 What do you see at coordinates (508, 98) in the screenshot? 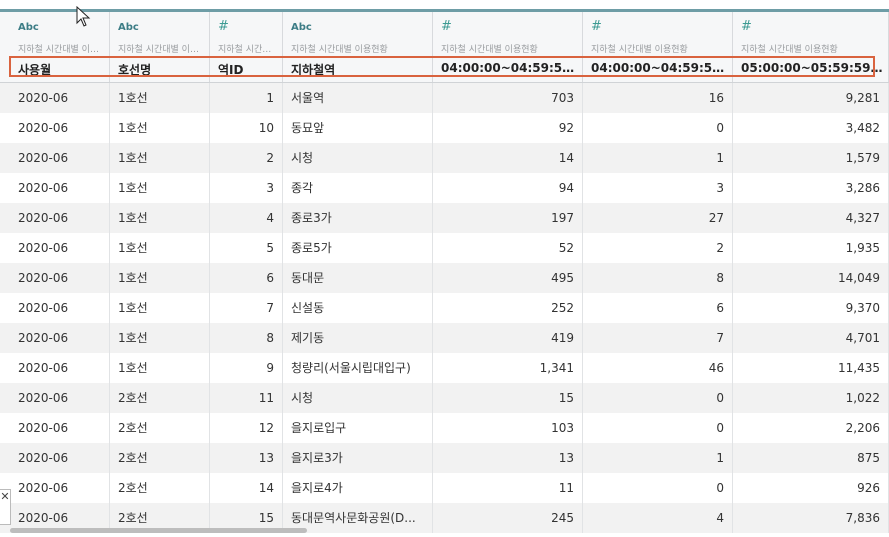
I see `table-cell: 703` at bounding box center [508, 98].